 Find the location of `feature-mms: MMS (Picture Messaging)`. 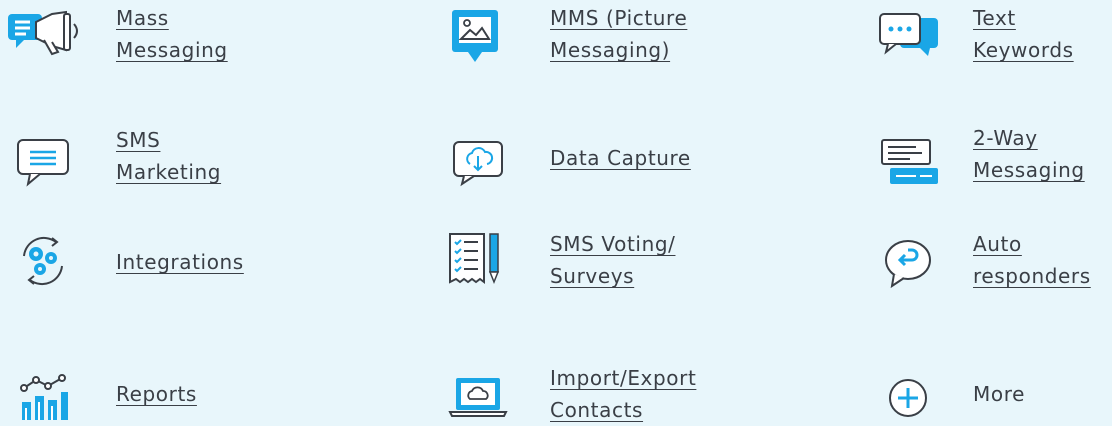

feature-mms: MMS (Picture Messaging) is located at coordinates (590, 40).